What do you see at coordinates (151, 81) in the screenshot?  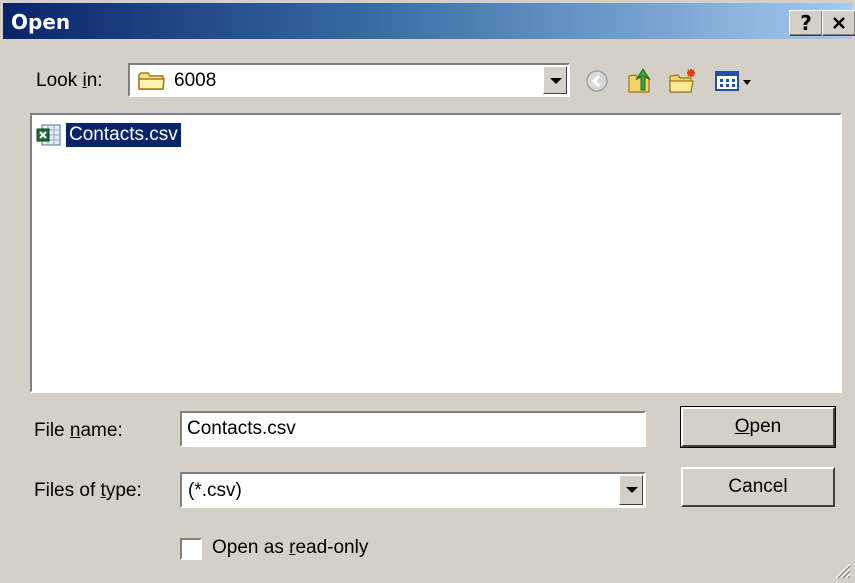 I see `folder-icon` at bounding box center [151, 81].